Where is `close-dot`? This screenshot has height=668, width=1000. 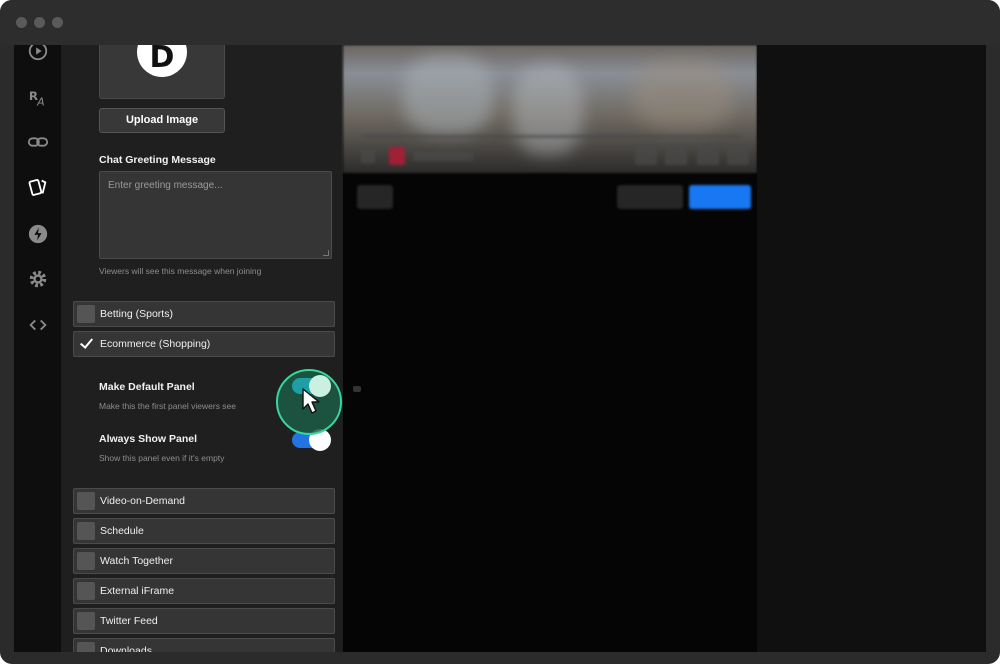 close-dot is located at coordinates (21, 22).